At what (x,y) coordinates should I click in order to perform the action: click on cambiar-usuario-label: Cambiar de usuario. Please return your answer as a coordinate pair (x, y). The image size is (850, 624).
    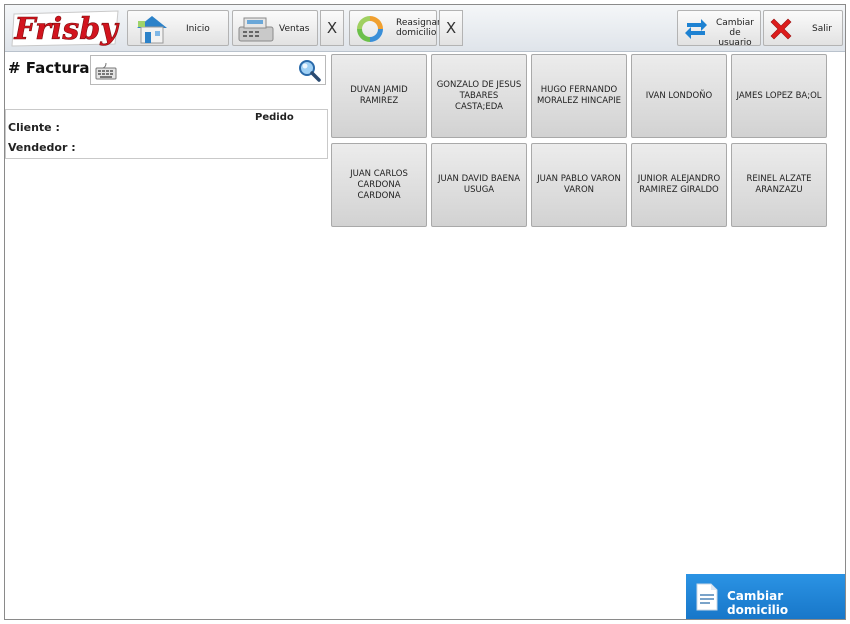
    Looking at the image, I should click on (735, 33).